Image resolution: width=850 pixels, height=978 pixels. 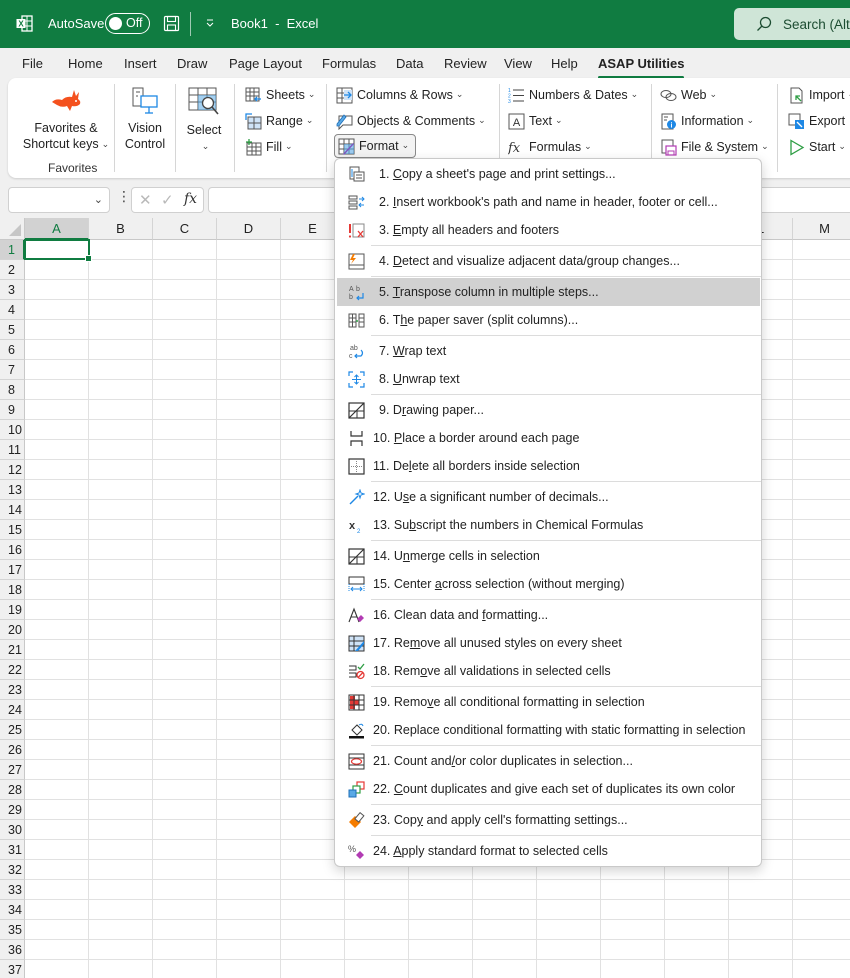 What do you see at coordinates (280, 95) in the screenshot?
I see `sheets-button: Sheets ⌄` at bounding box center [280, 95].